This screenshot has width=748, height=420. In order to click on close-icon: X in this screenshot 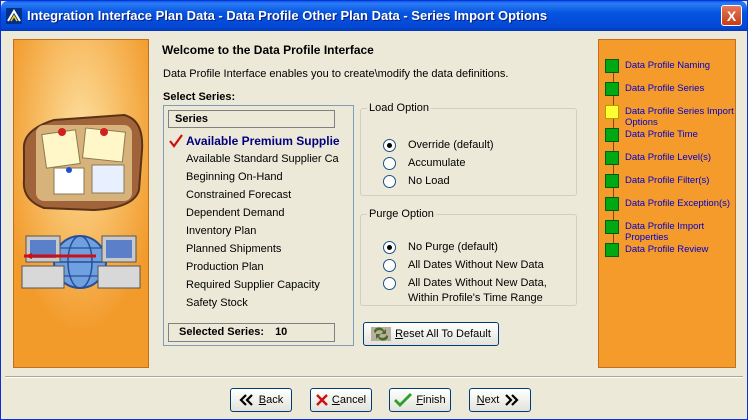, I will do `click(731, 15)`.